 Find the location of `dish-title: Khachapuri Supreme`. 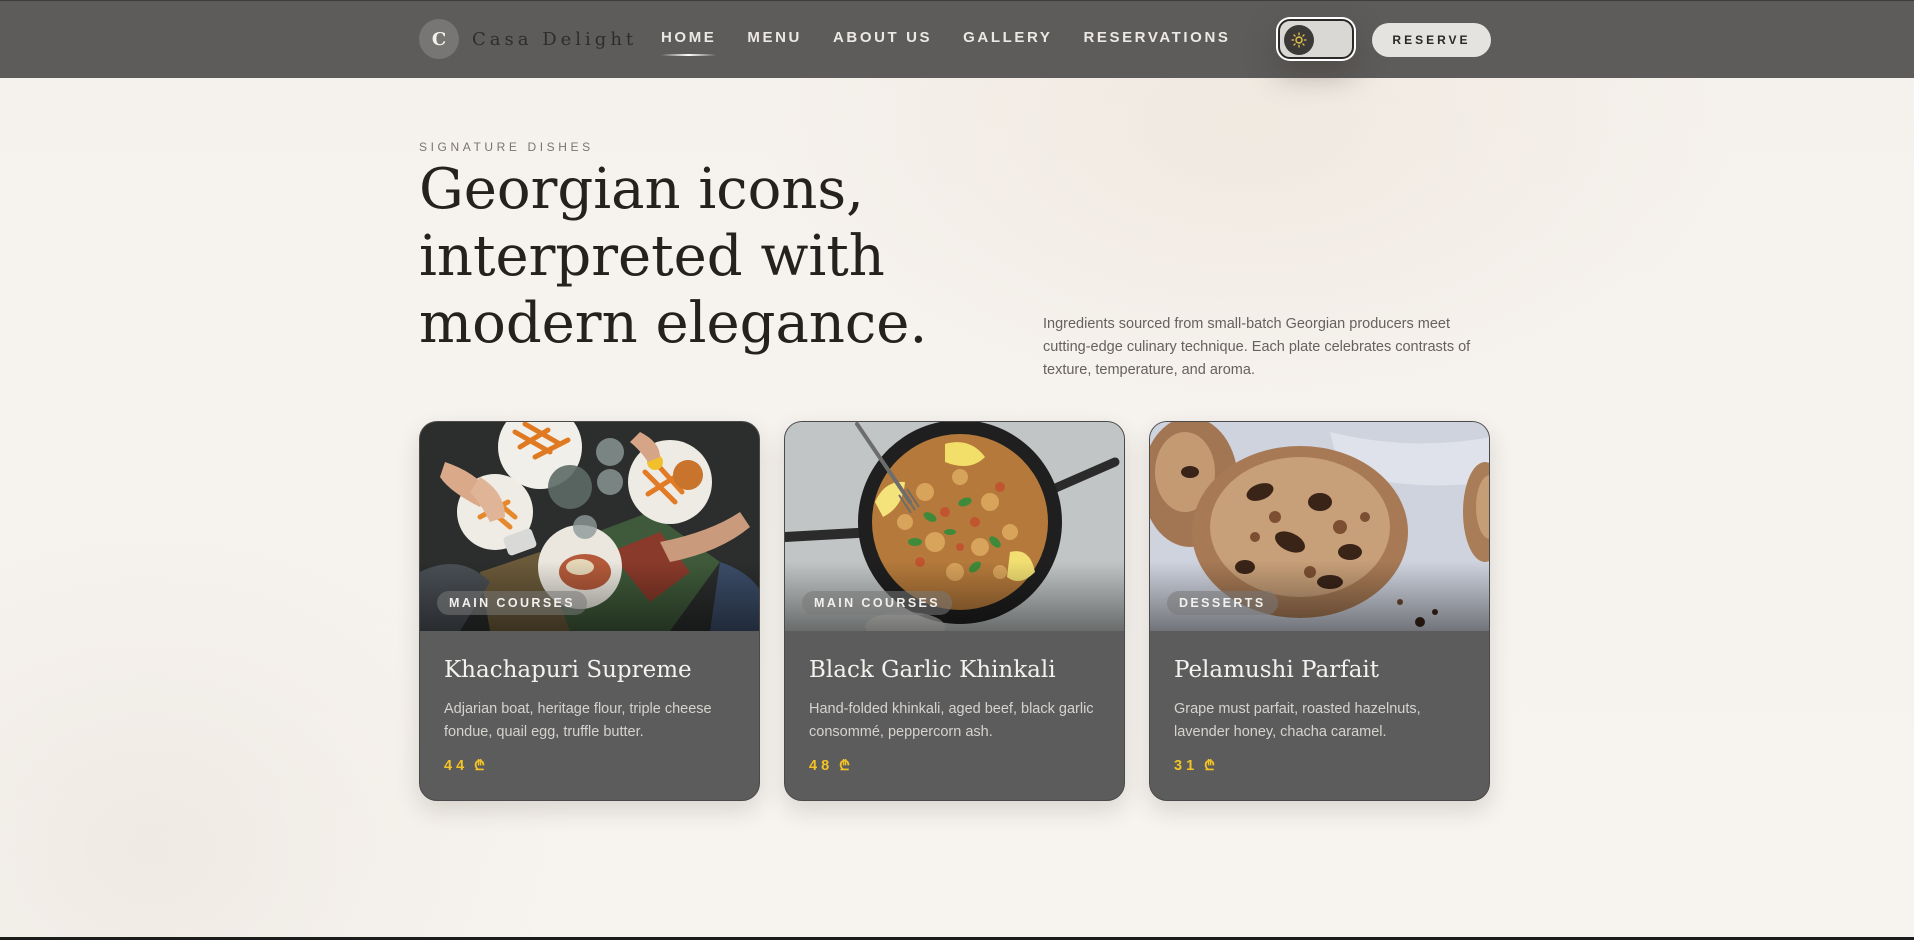

dish-title: Khachapuri Supreme is located at coordinates (568, 670).